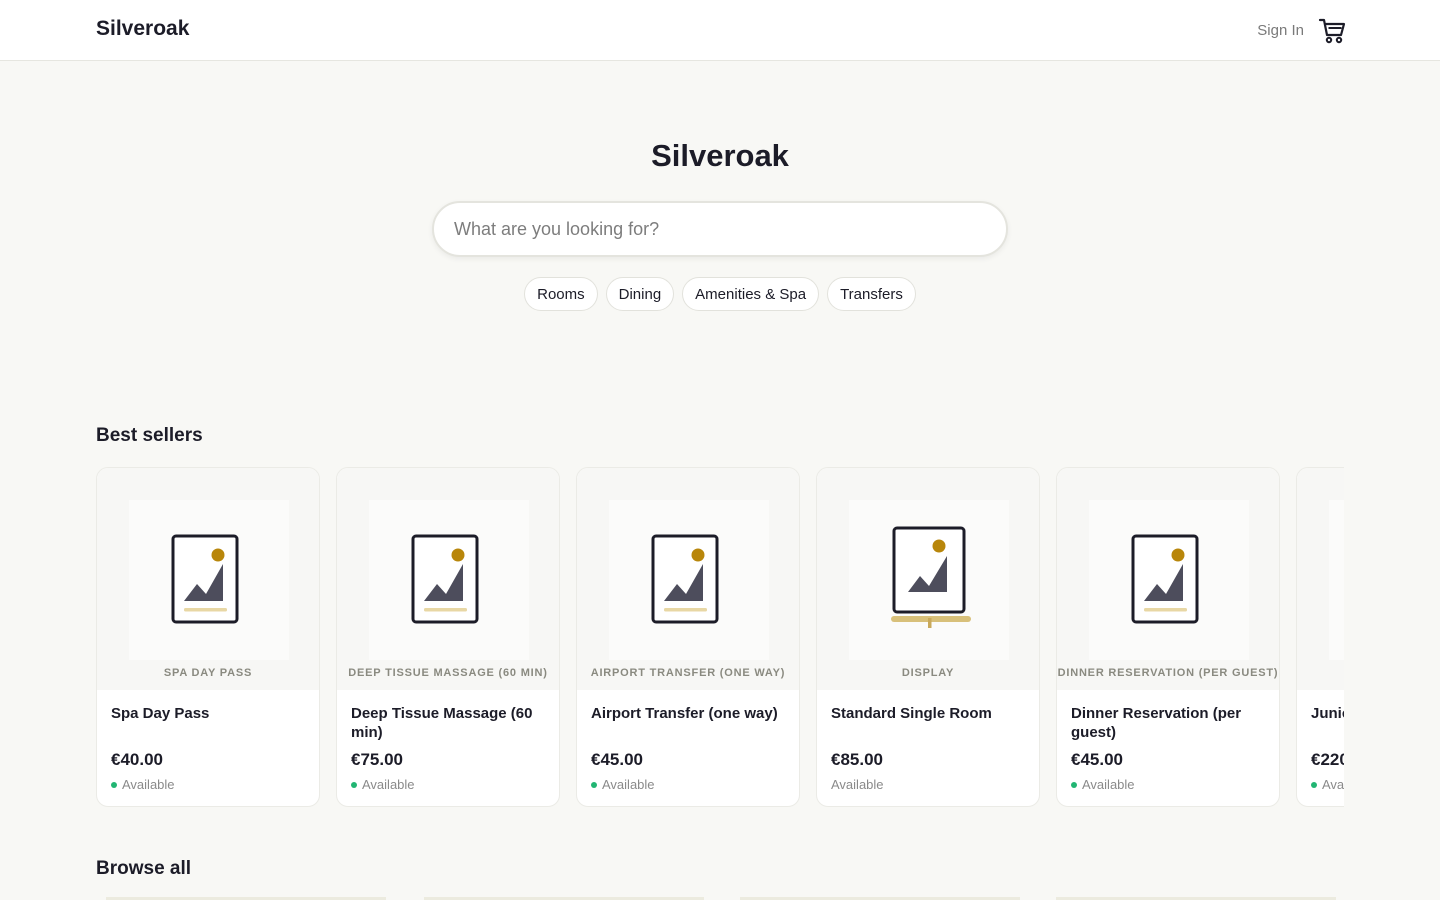  I want to click on chip-amenities-spa: Amenities & Spa, so click(751, 294).